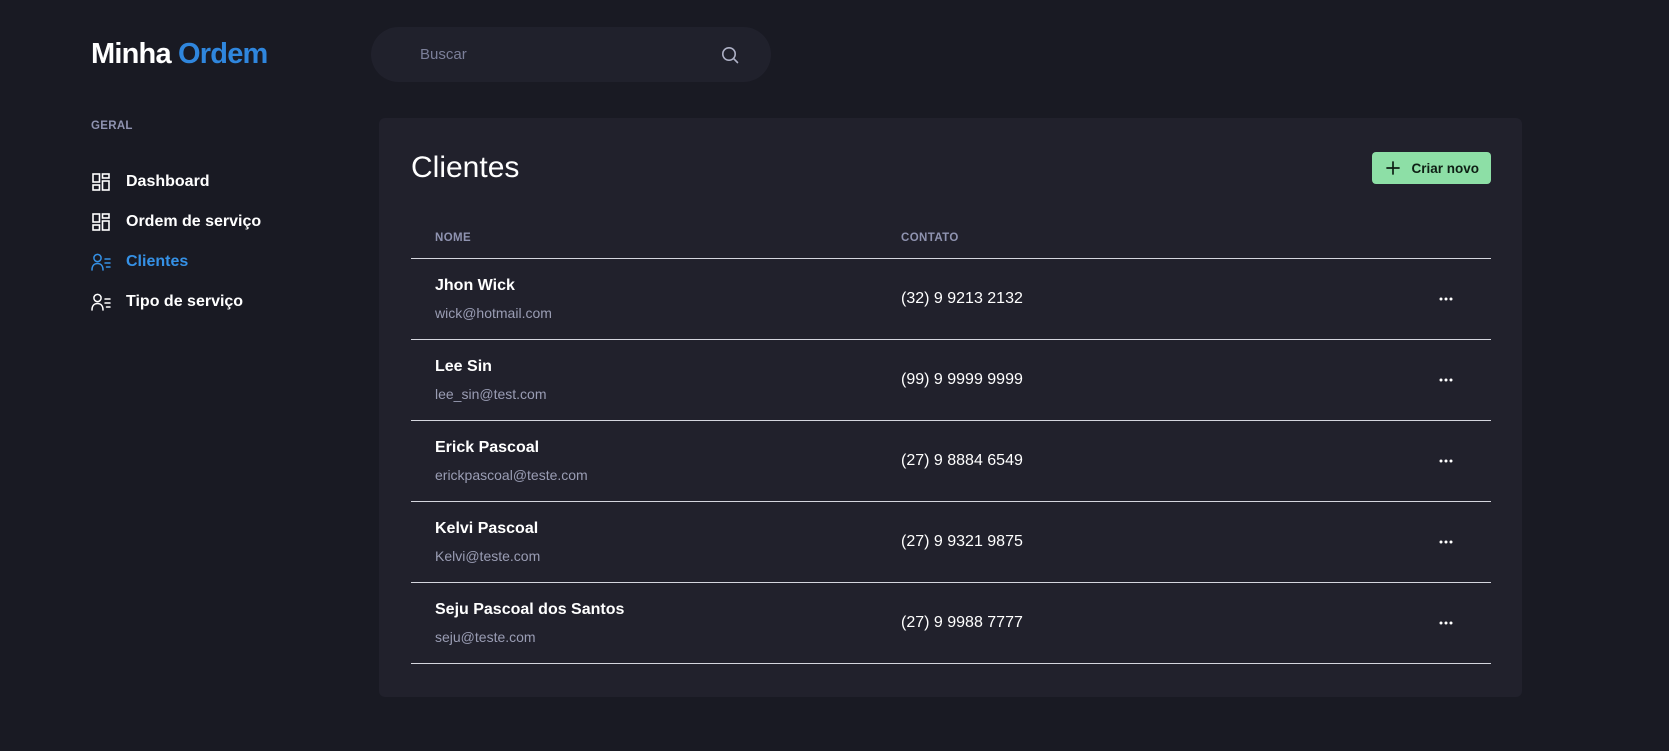 Image resolution: width=1669 pixels, height=751 pixels. What do you see at coordinates (930, 238) in the screenshot?
I see `column-header-contact: CONTATO` at bounding box center [930, 238].